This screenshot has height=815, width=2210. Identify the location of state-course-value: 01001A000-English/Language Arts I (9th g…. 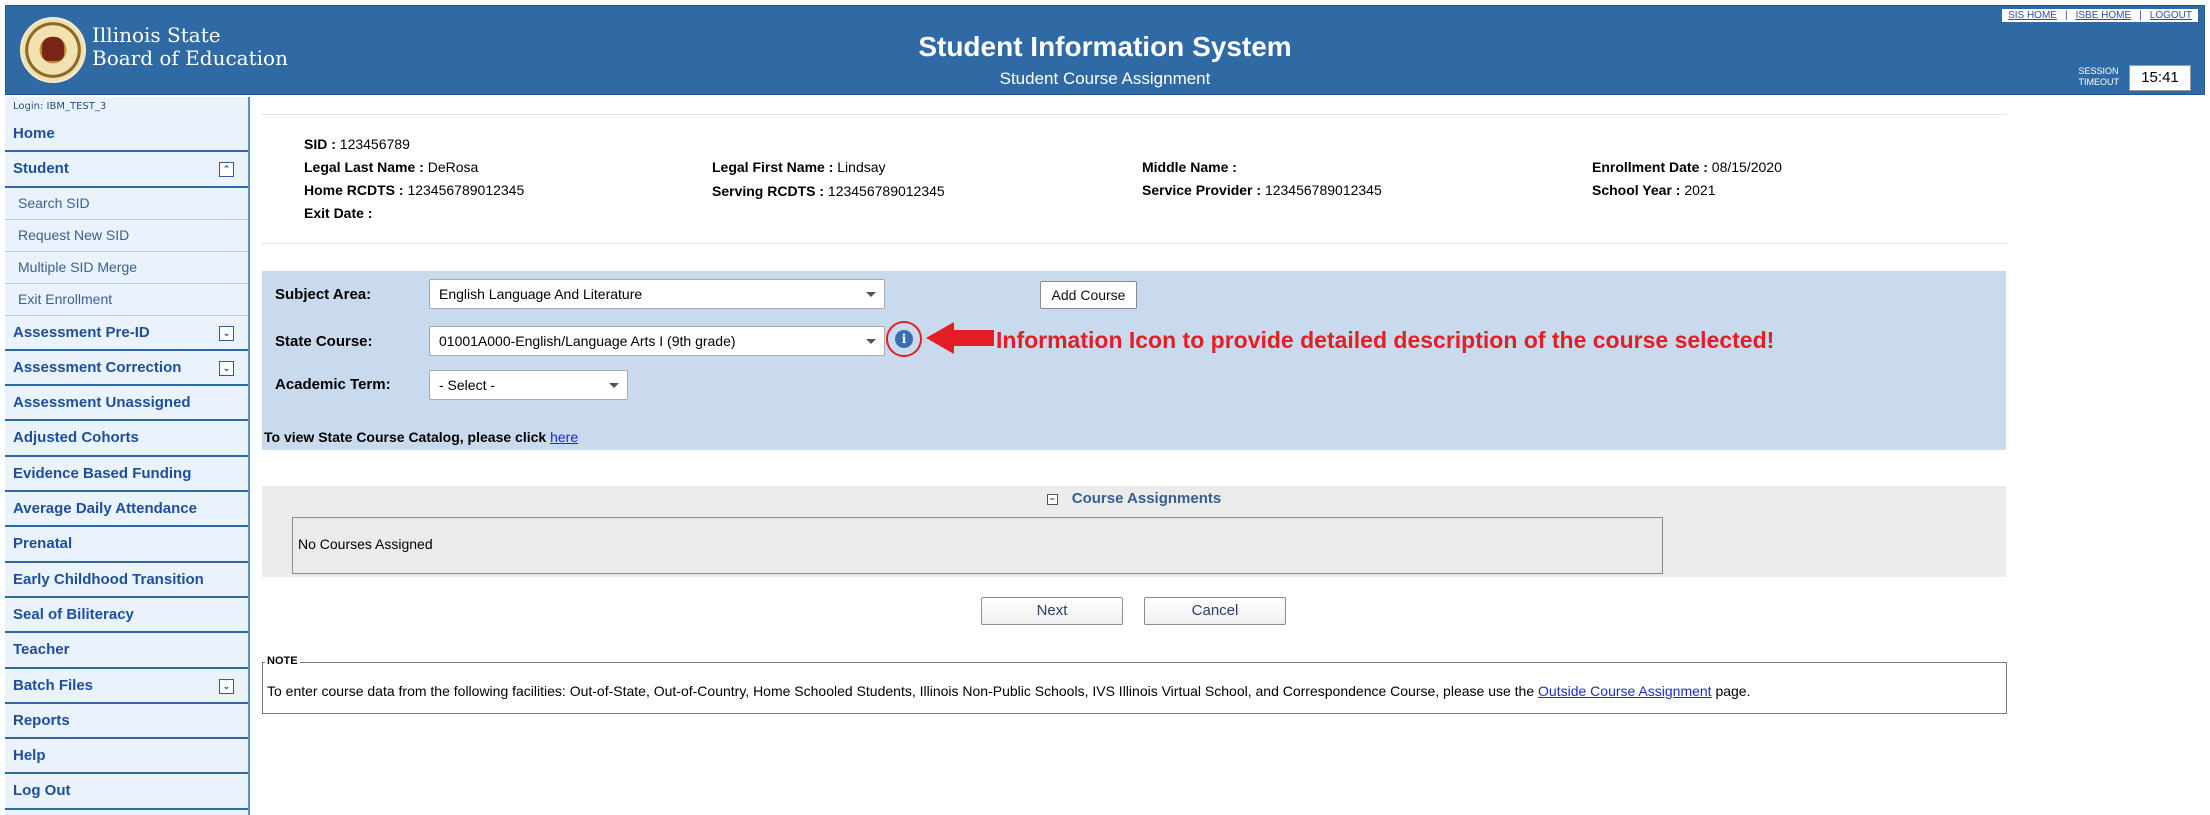
(587, 341).